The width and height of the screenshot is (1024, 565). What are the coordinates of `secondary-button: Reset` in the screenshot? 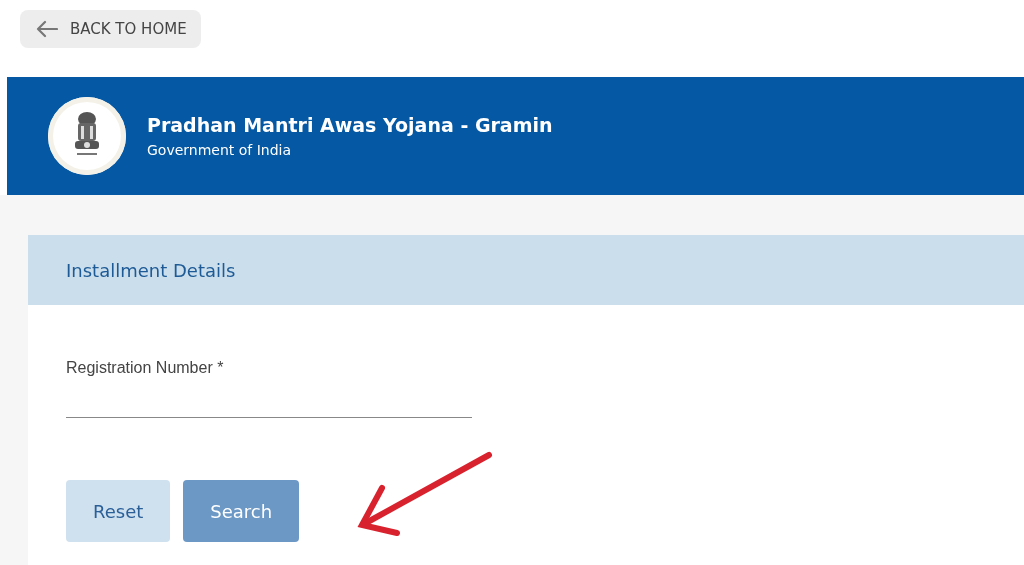 It's located at (118, 511).